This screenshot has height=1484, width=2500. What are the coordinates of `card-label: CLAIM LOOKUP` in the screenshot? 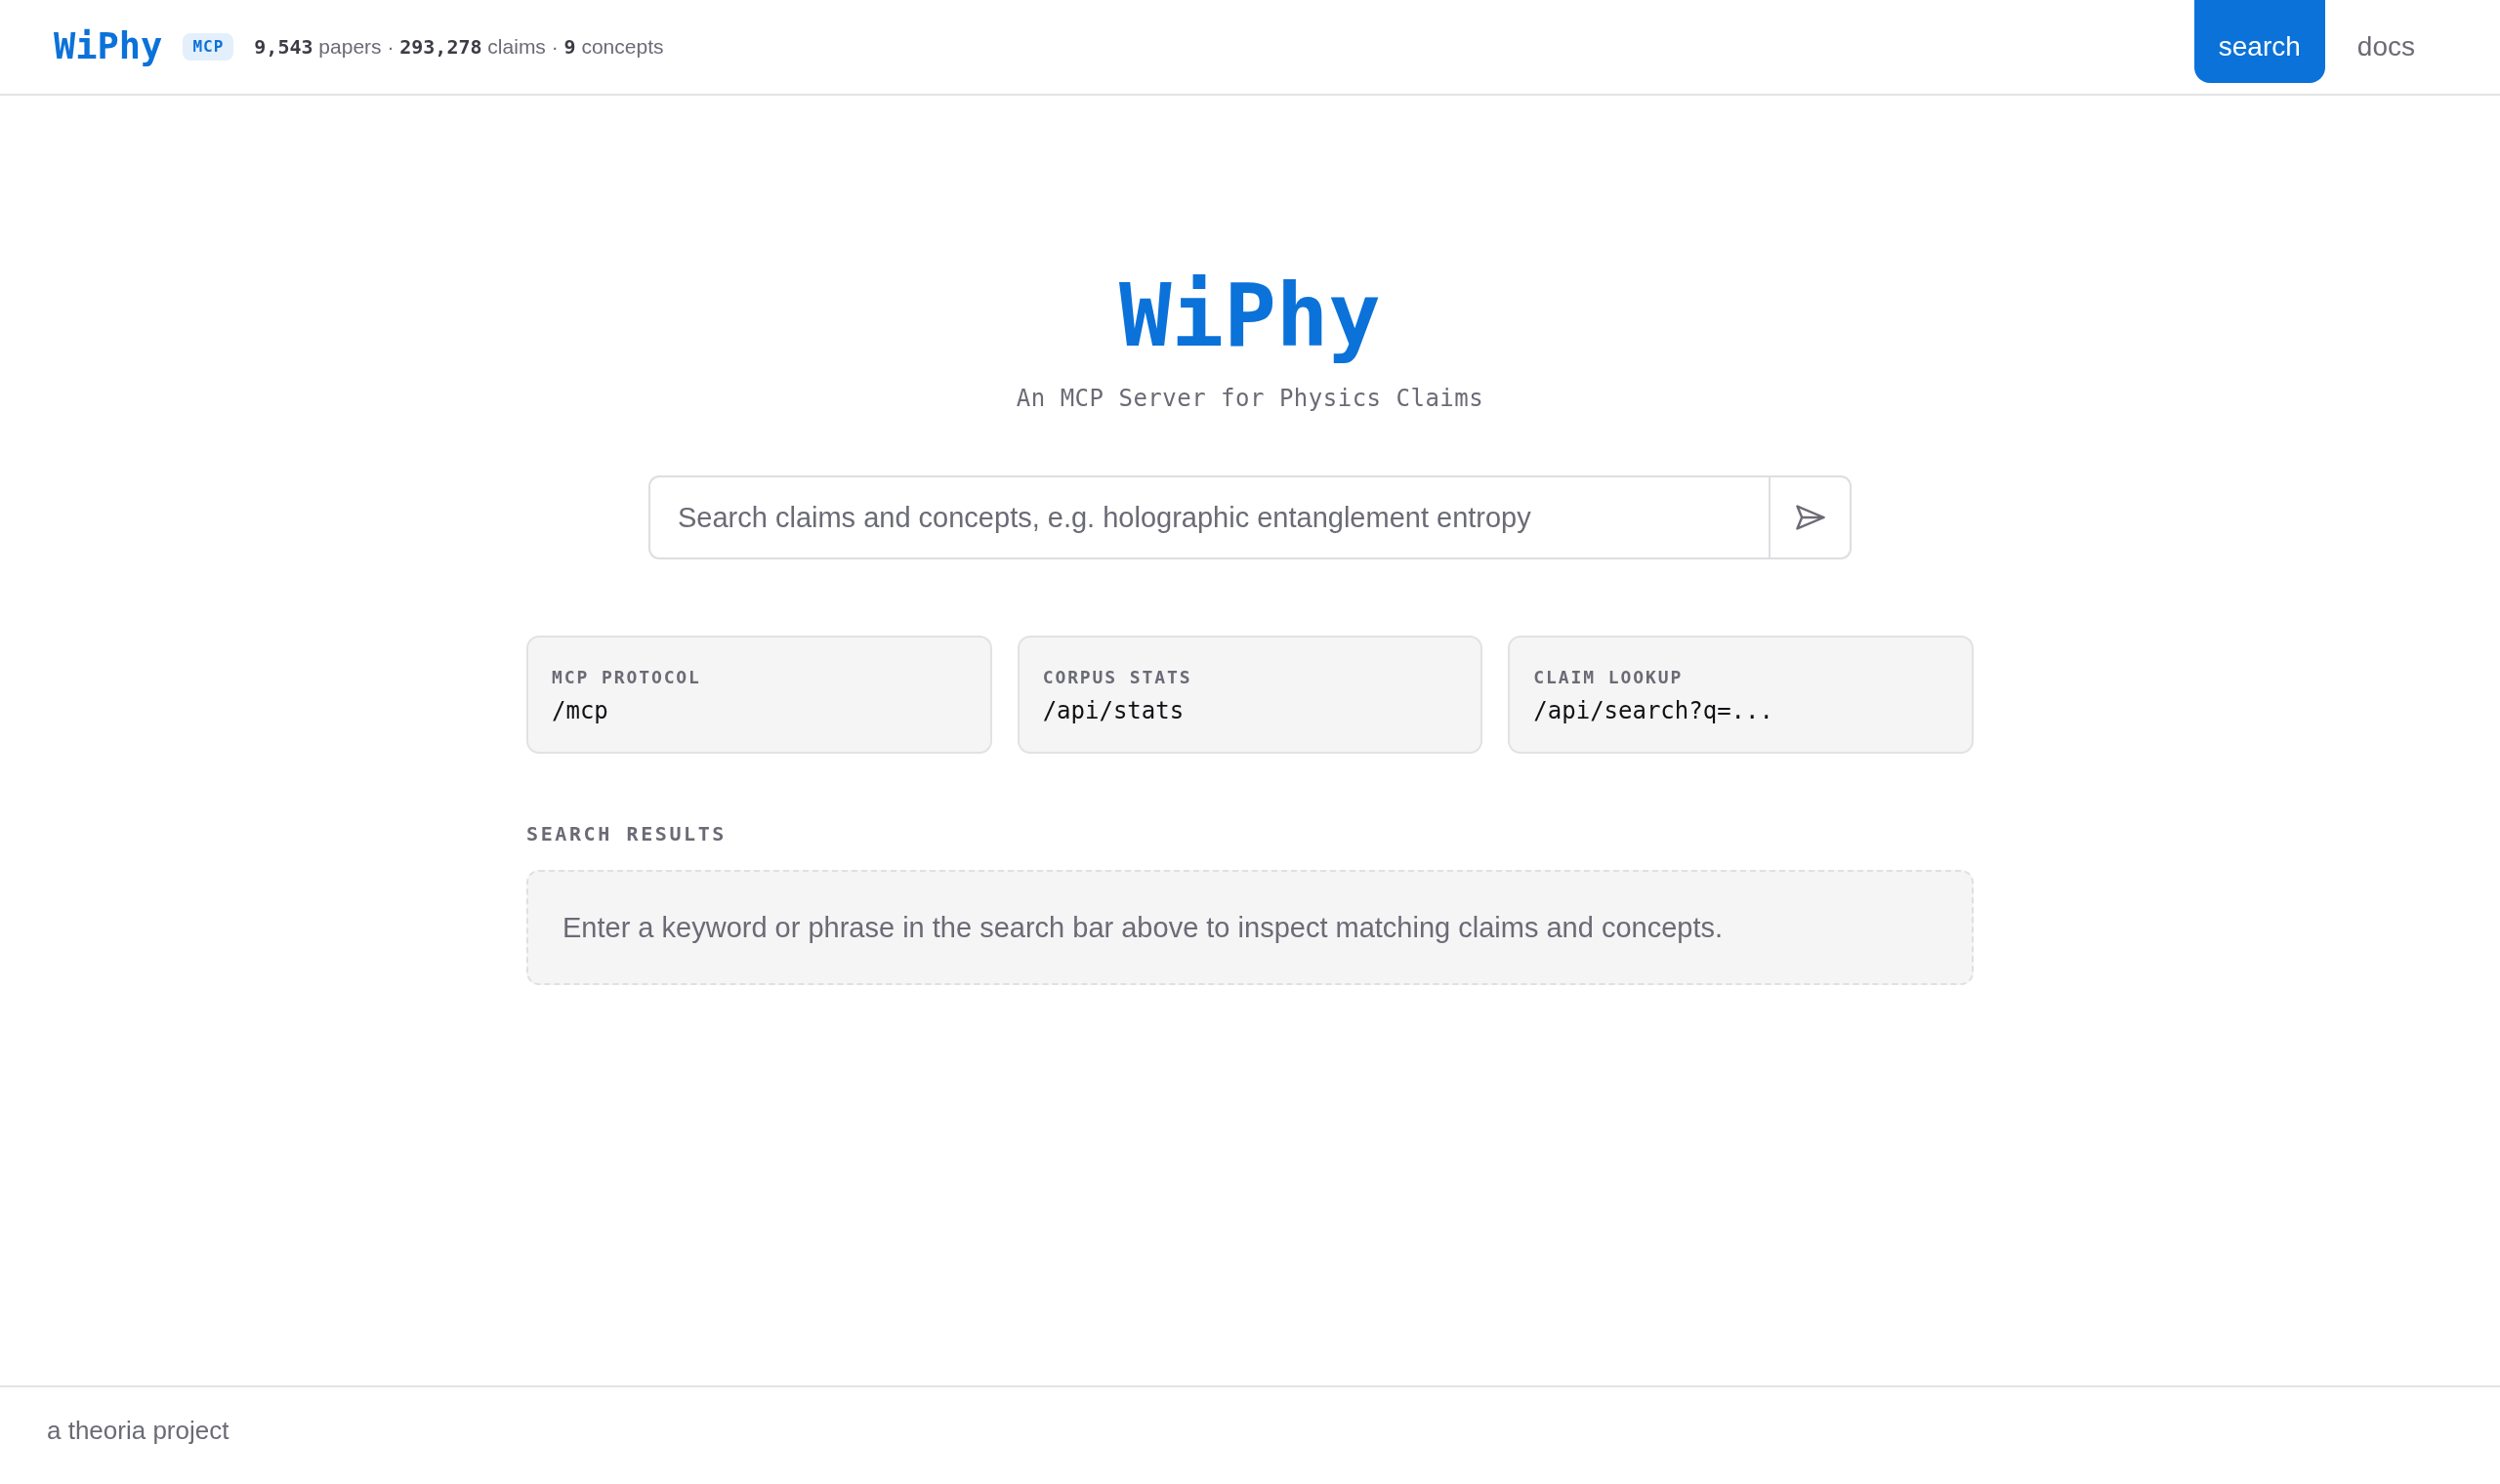 It's located at (1608, 677).